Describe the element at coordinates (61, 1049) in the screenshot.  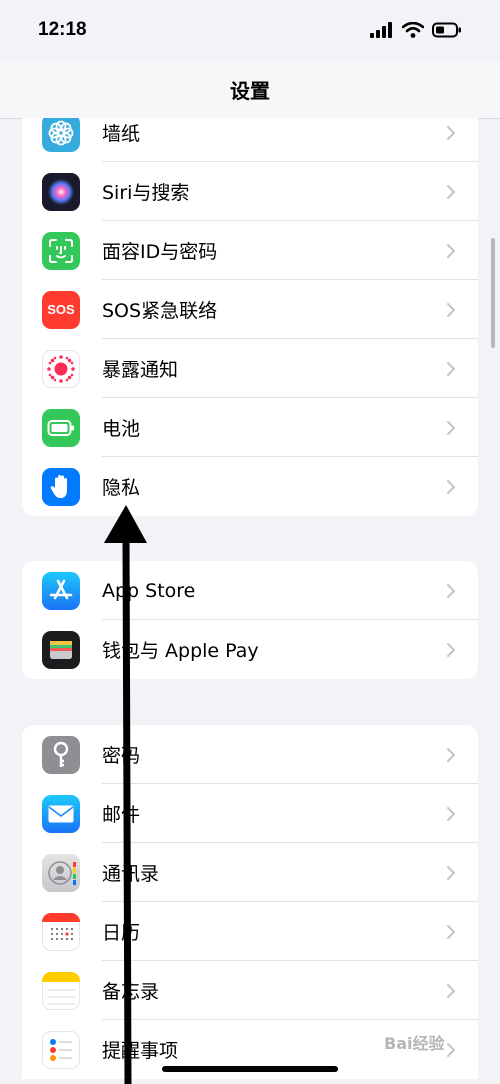
I see `reminders-icon` at that location.